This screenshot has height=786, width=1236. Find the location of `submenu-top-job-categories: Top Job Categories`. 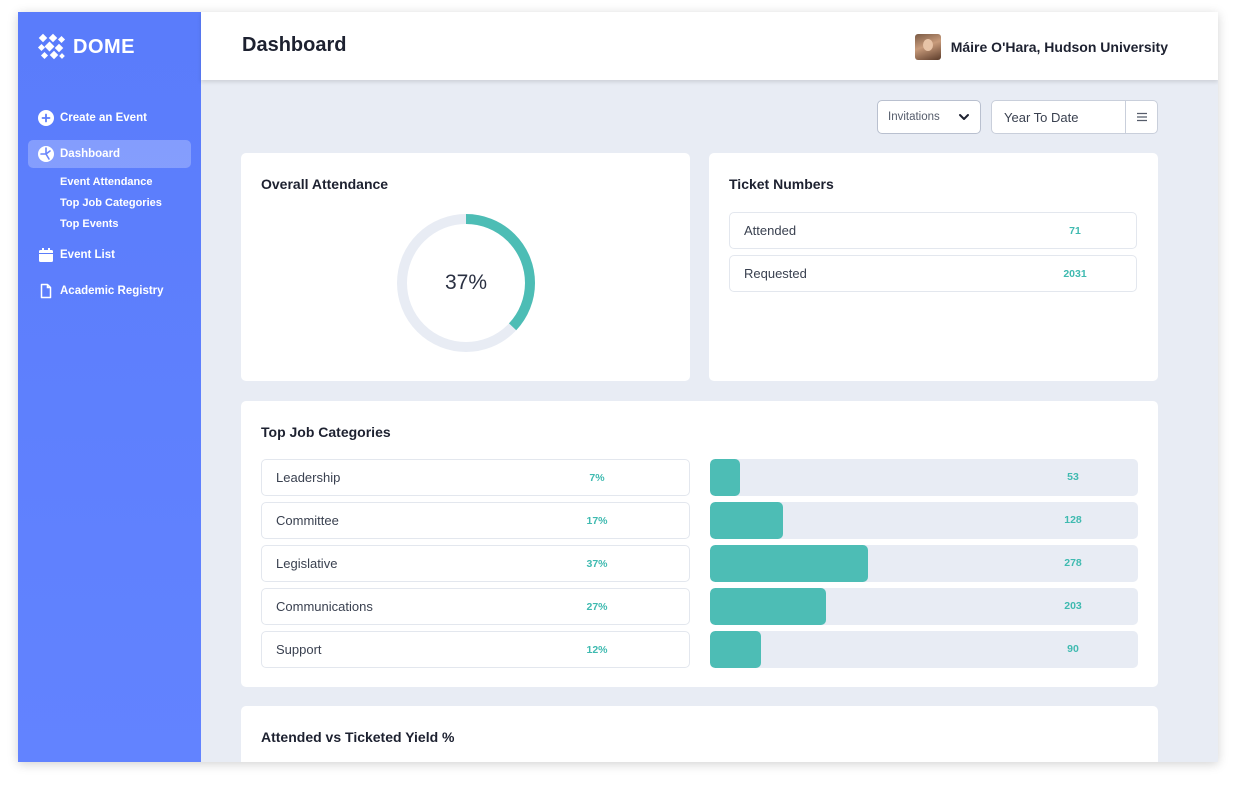

submenu-top-job-categories: Top Job Categories is located at coordinates (125, 203).